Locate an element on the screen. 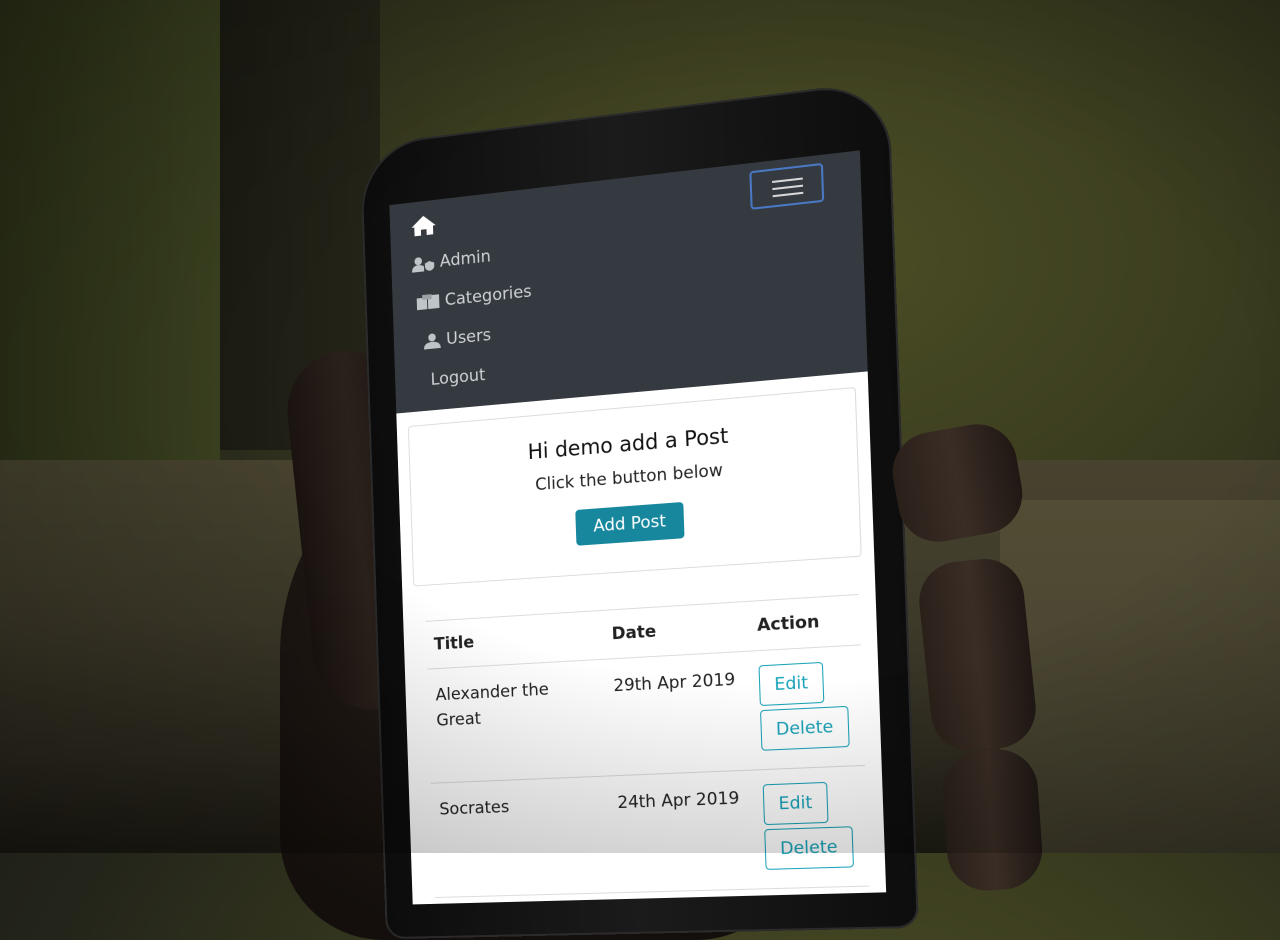 This screenshot has width=1280, height=940. background-floor-right is located at coordinates (1140, 676).